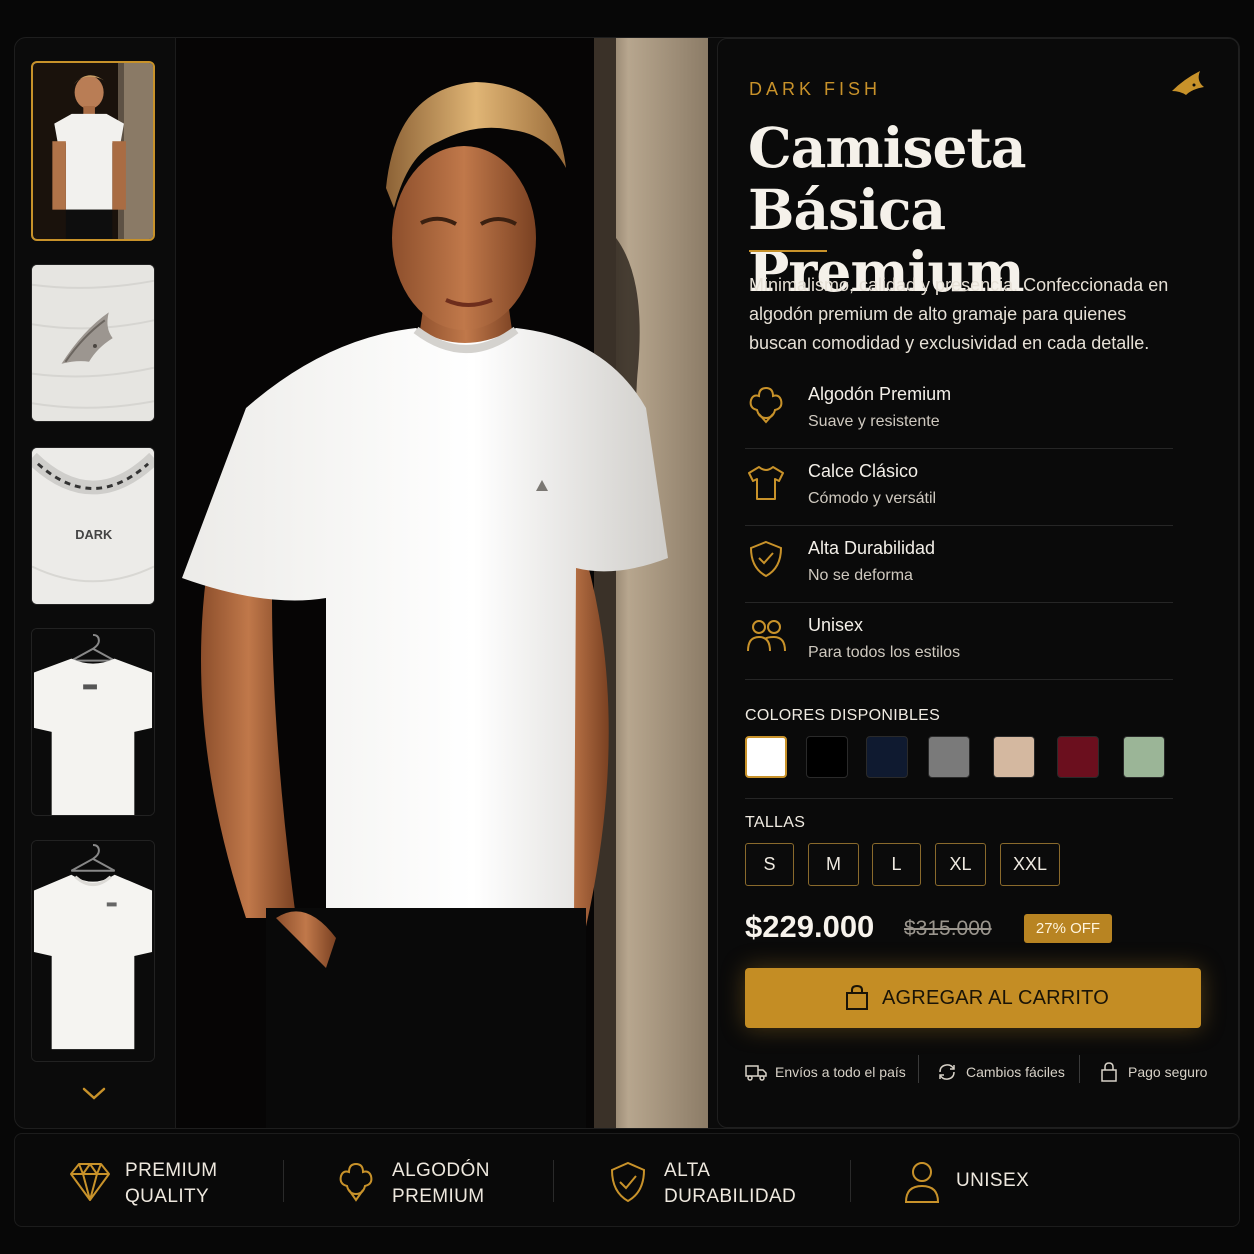  I want to click on badge-line1: UNISEX, so click(993, 1180).